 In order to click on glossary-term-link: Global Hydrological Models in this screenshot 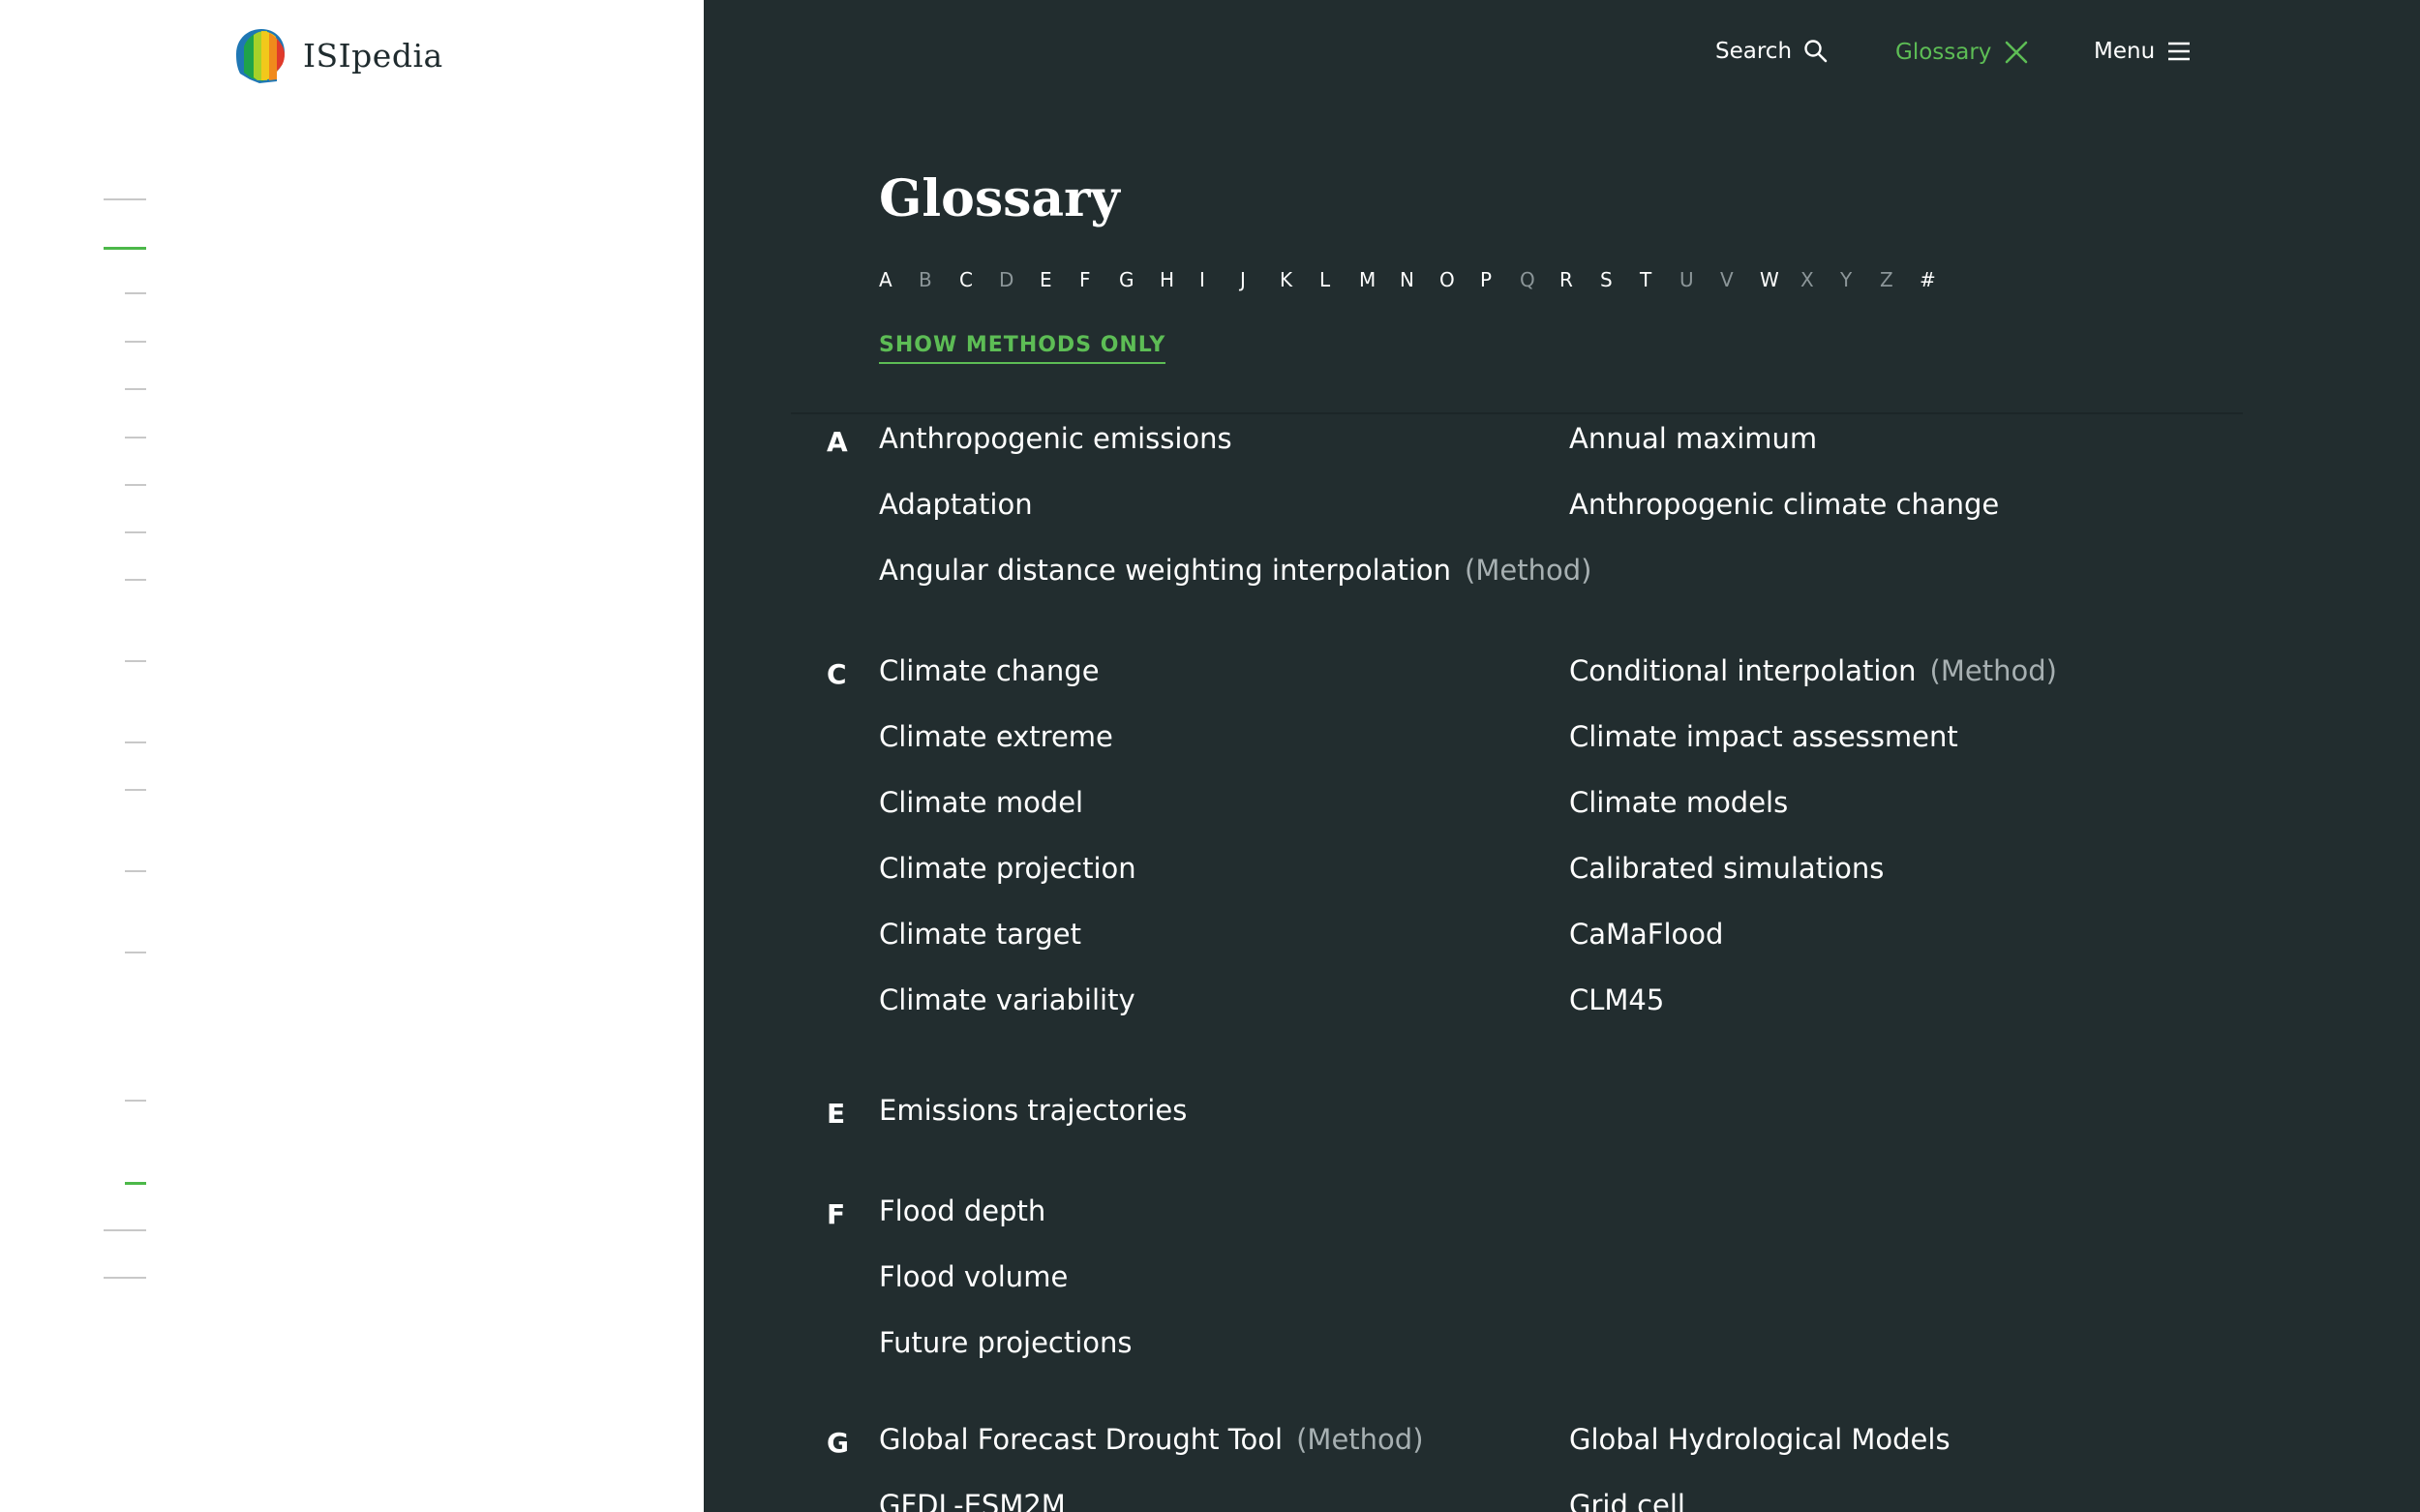, I will do `click(1760, 1439)`.